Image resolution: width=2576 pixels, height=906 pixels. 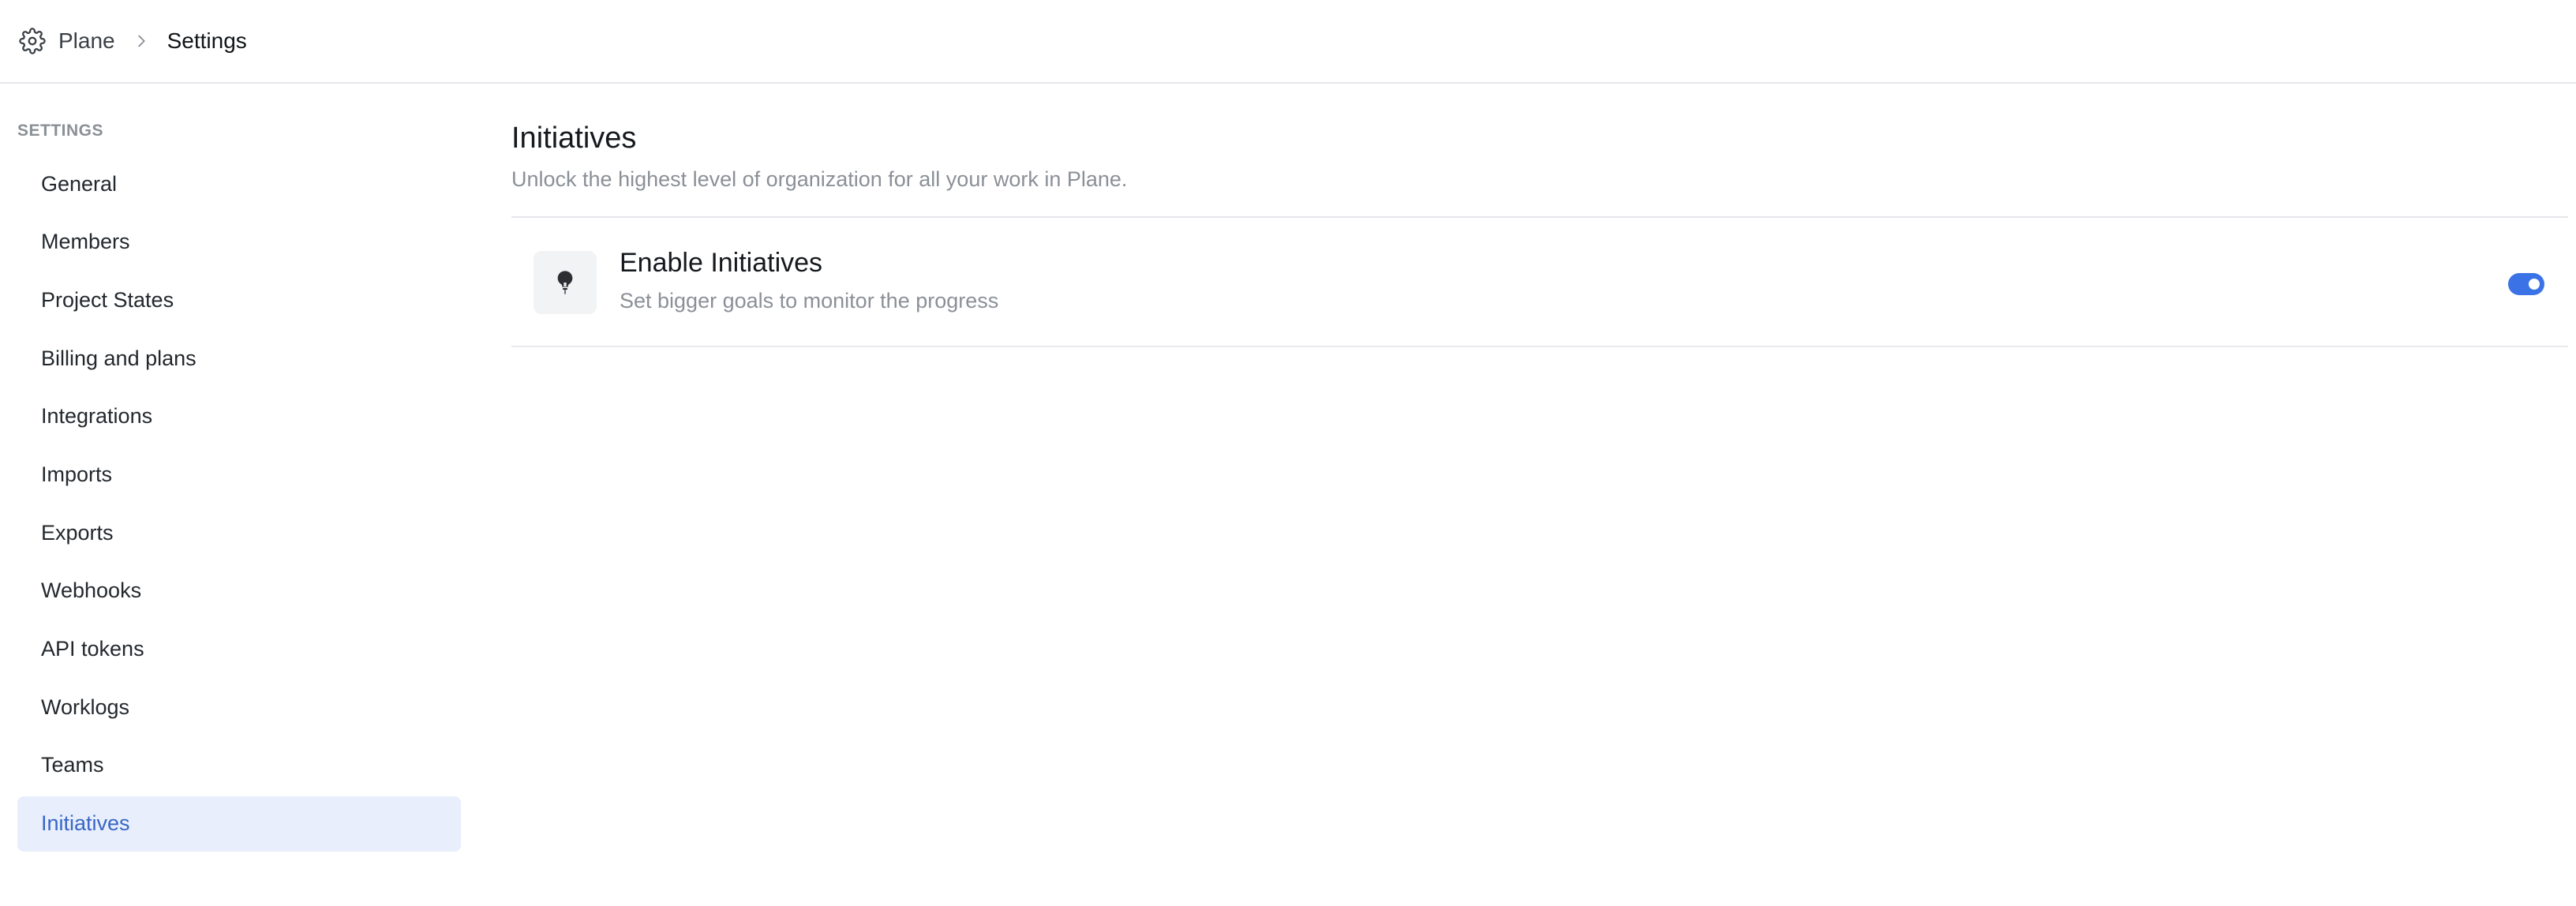 I want to click on enable-initiatives-toggle, so click(x=2526, y=284).